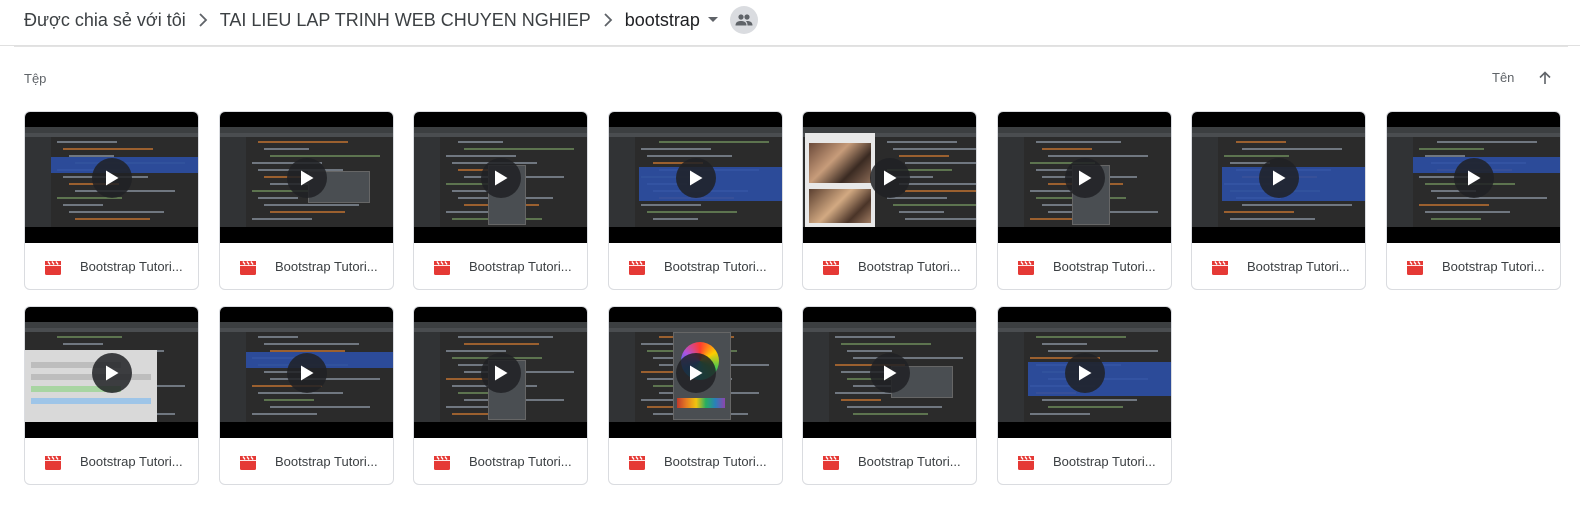  I want to click on breadcrumb-current-folder: bootstrap, so click(662, 20).